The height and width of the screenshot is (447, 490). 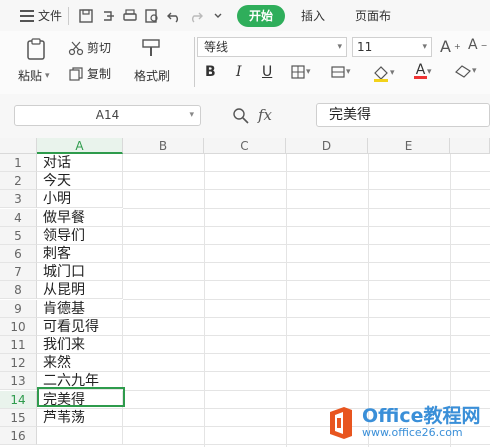 What do you see at coordinates (18, 417) in the screenshot?
I see `row-header: 15` at bounding box center [18, 417].